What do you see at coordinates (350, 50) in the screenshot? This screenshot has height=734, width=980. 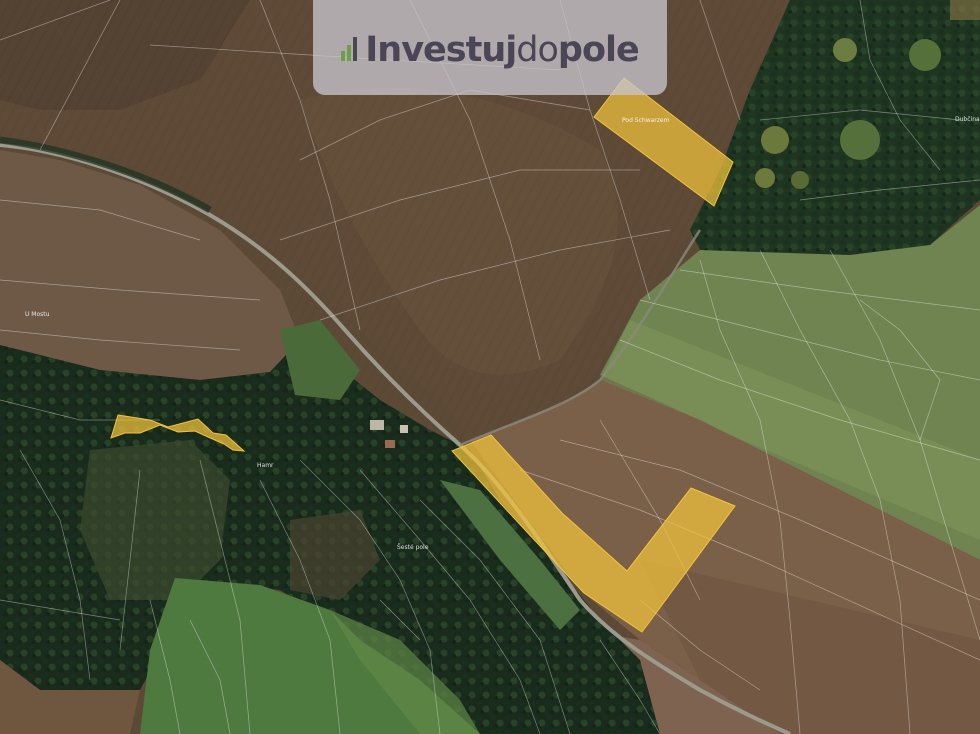 I see `bar-chart-icon` at bounding box center [350, 50].